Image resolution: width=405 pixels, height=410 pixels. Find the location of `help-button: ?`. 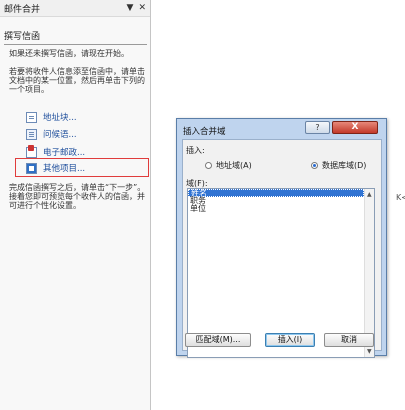

help-button: ? is located at coordinates (317, 127).